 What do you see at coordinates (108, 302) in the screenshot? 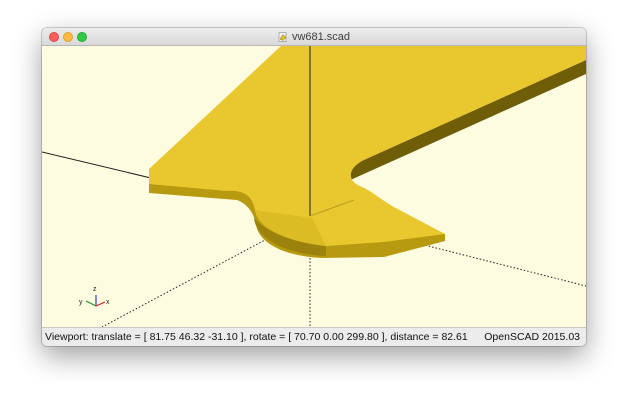
I see `gizmo-x-label: x` at bounding box center [108, 302].